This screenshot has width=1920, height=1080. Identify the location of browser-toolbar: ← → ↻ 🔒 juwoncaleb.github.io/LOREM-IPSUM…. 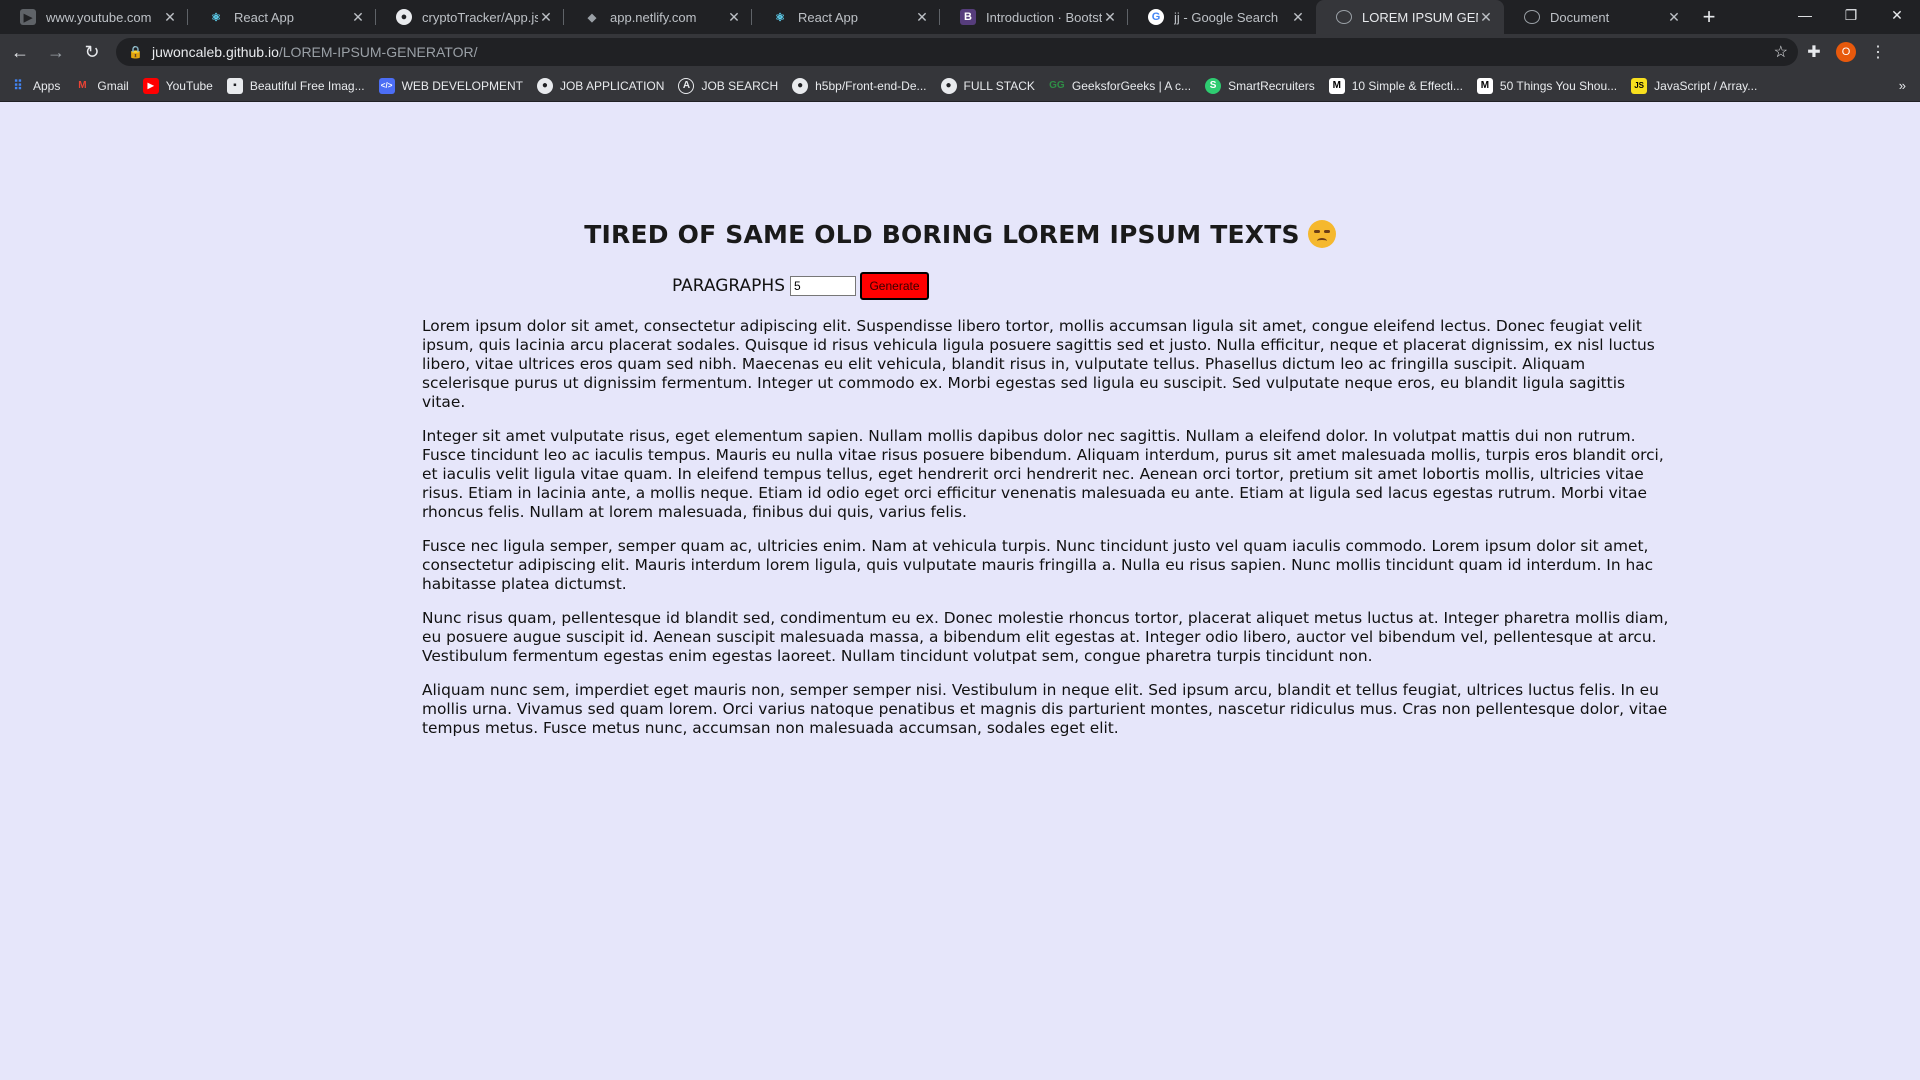
(960, 52).